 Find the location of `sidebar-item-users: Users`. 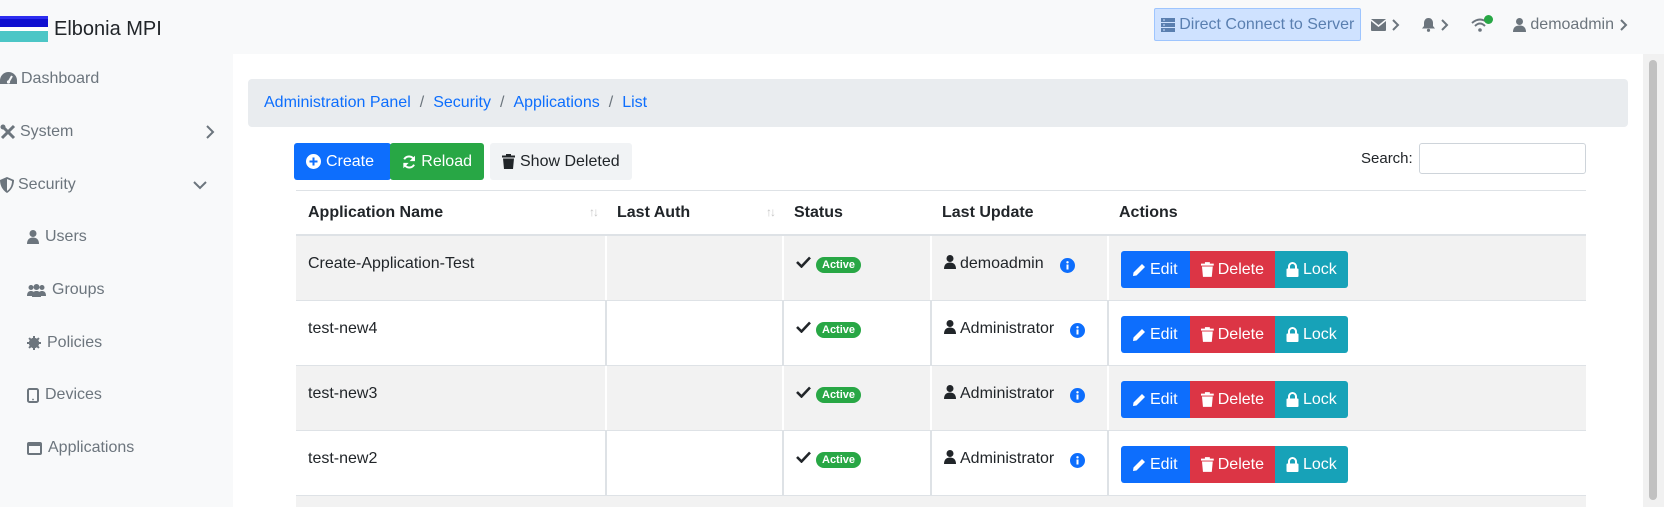

sidebar-item-users: Users is located at coordinates (57, 237).